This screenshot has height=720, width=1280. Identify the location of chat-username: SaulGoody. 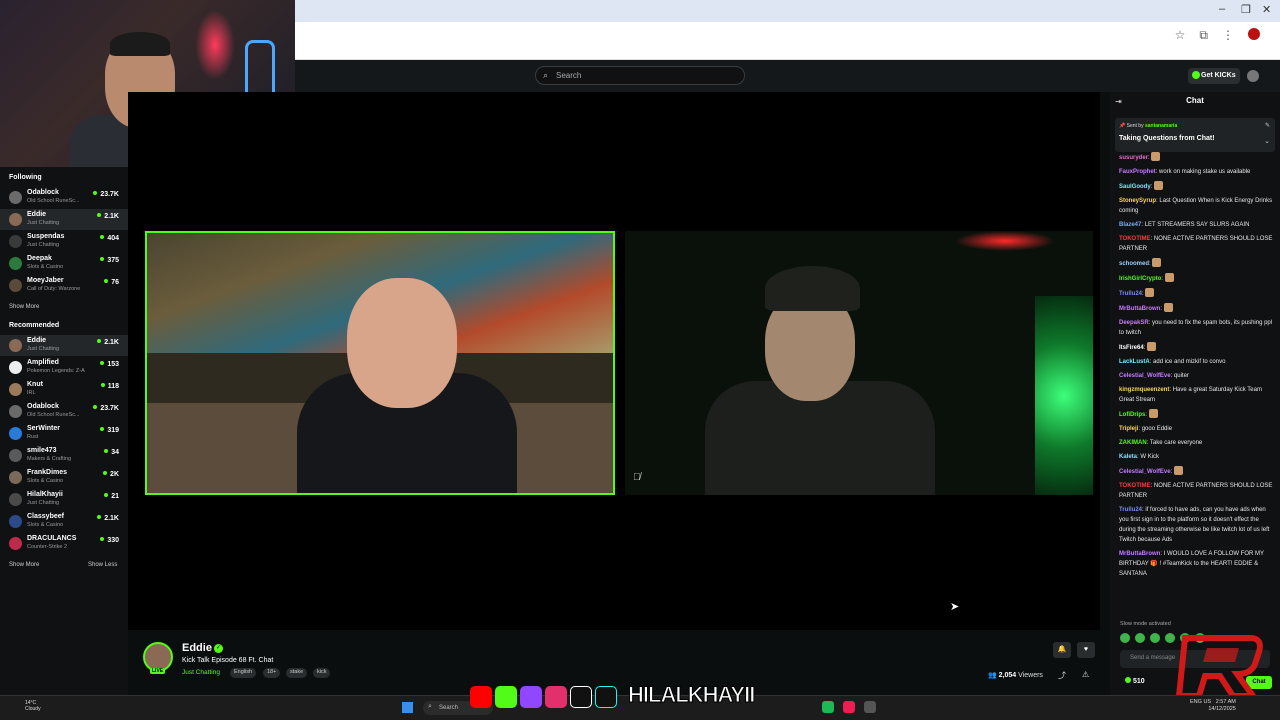
(1135, 187).